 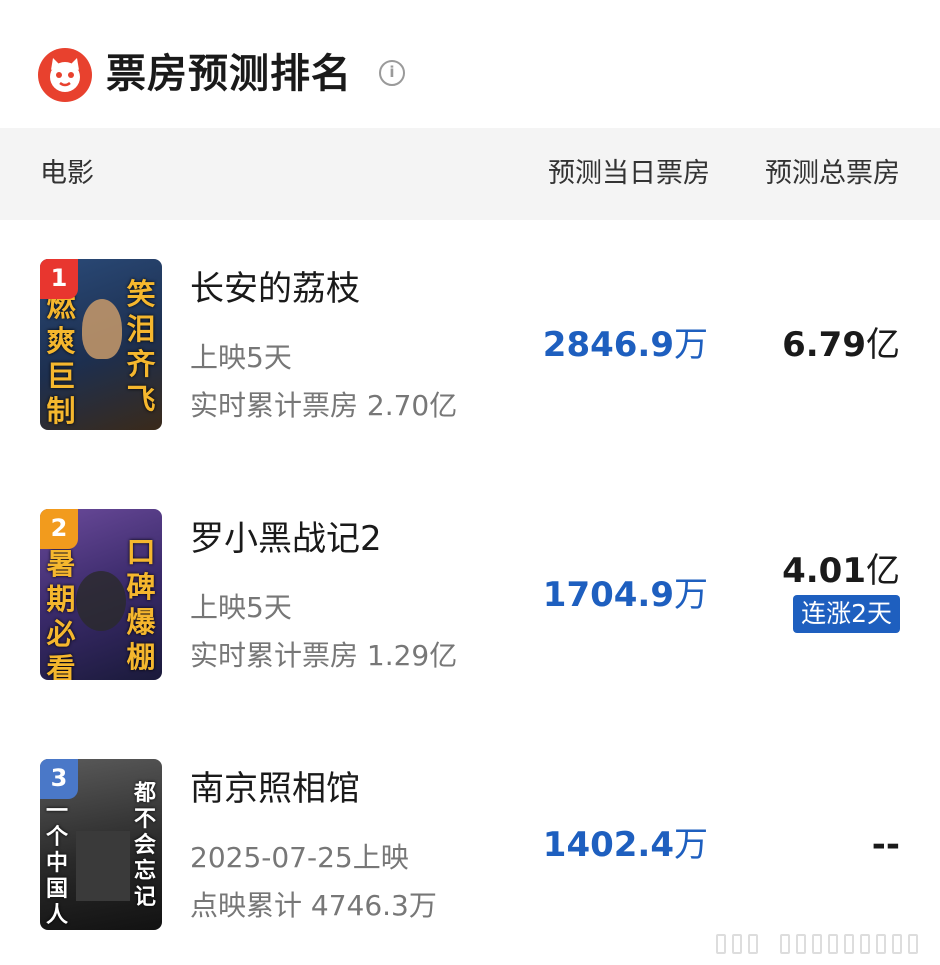 What do you see at coordinates (275, 789) in the screenshot?
I see `movie-name: 南京照相馆` at bounding box center [275, 789].